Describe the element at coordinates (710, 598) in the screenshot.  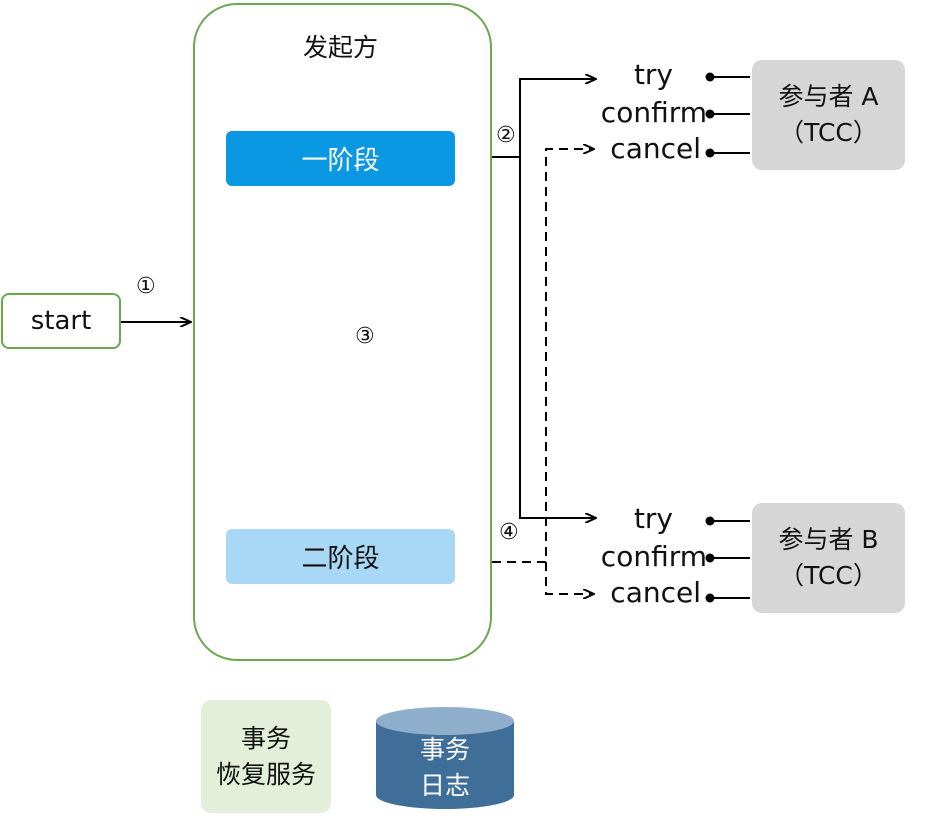
I see `dot-b-cancel` at that location.